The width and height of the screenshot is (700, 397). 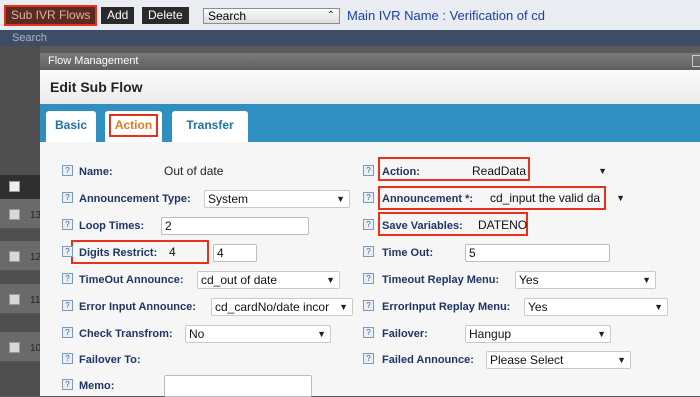 What do you see at coordinates (428, 199) in the screenshot?
I see `announcement-label: Announcement *:` at bounding box center [428, 199].